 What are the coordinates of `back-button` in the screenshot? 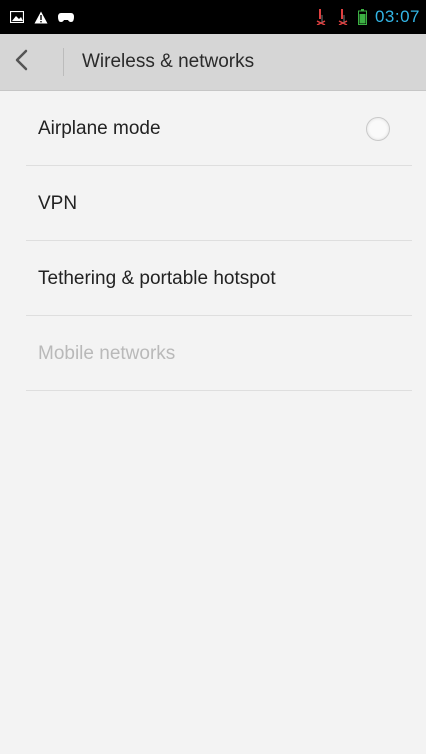 It's located at (36, 62).